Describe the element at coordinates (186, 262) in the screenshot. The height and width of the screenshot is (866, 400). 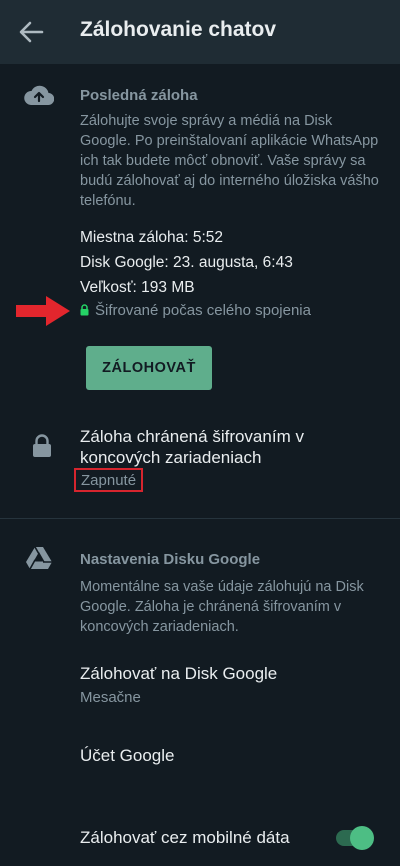
I see `google-drive-backup-info: Disk Google: 23. augusta, 6:43` at that location.